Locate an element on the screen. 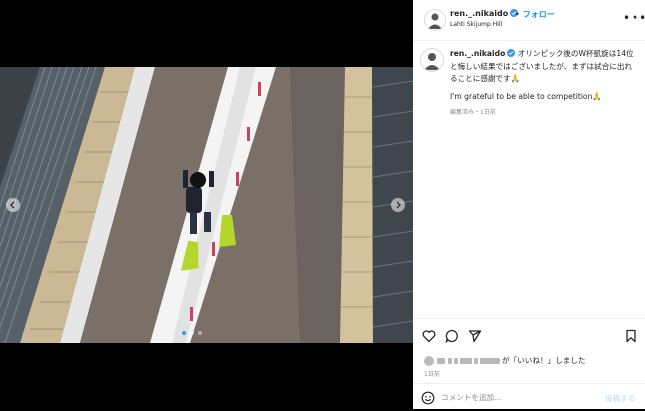  chevron-left-icon is located at coordinates (12, 205).